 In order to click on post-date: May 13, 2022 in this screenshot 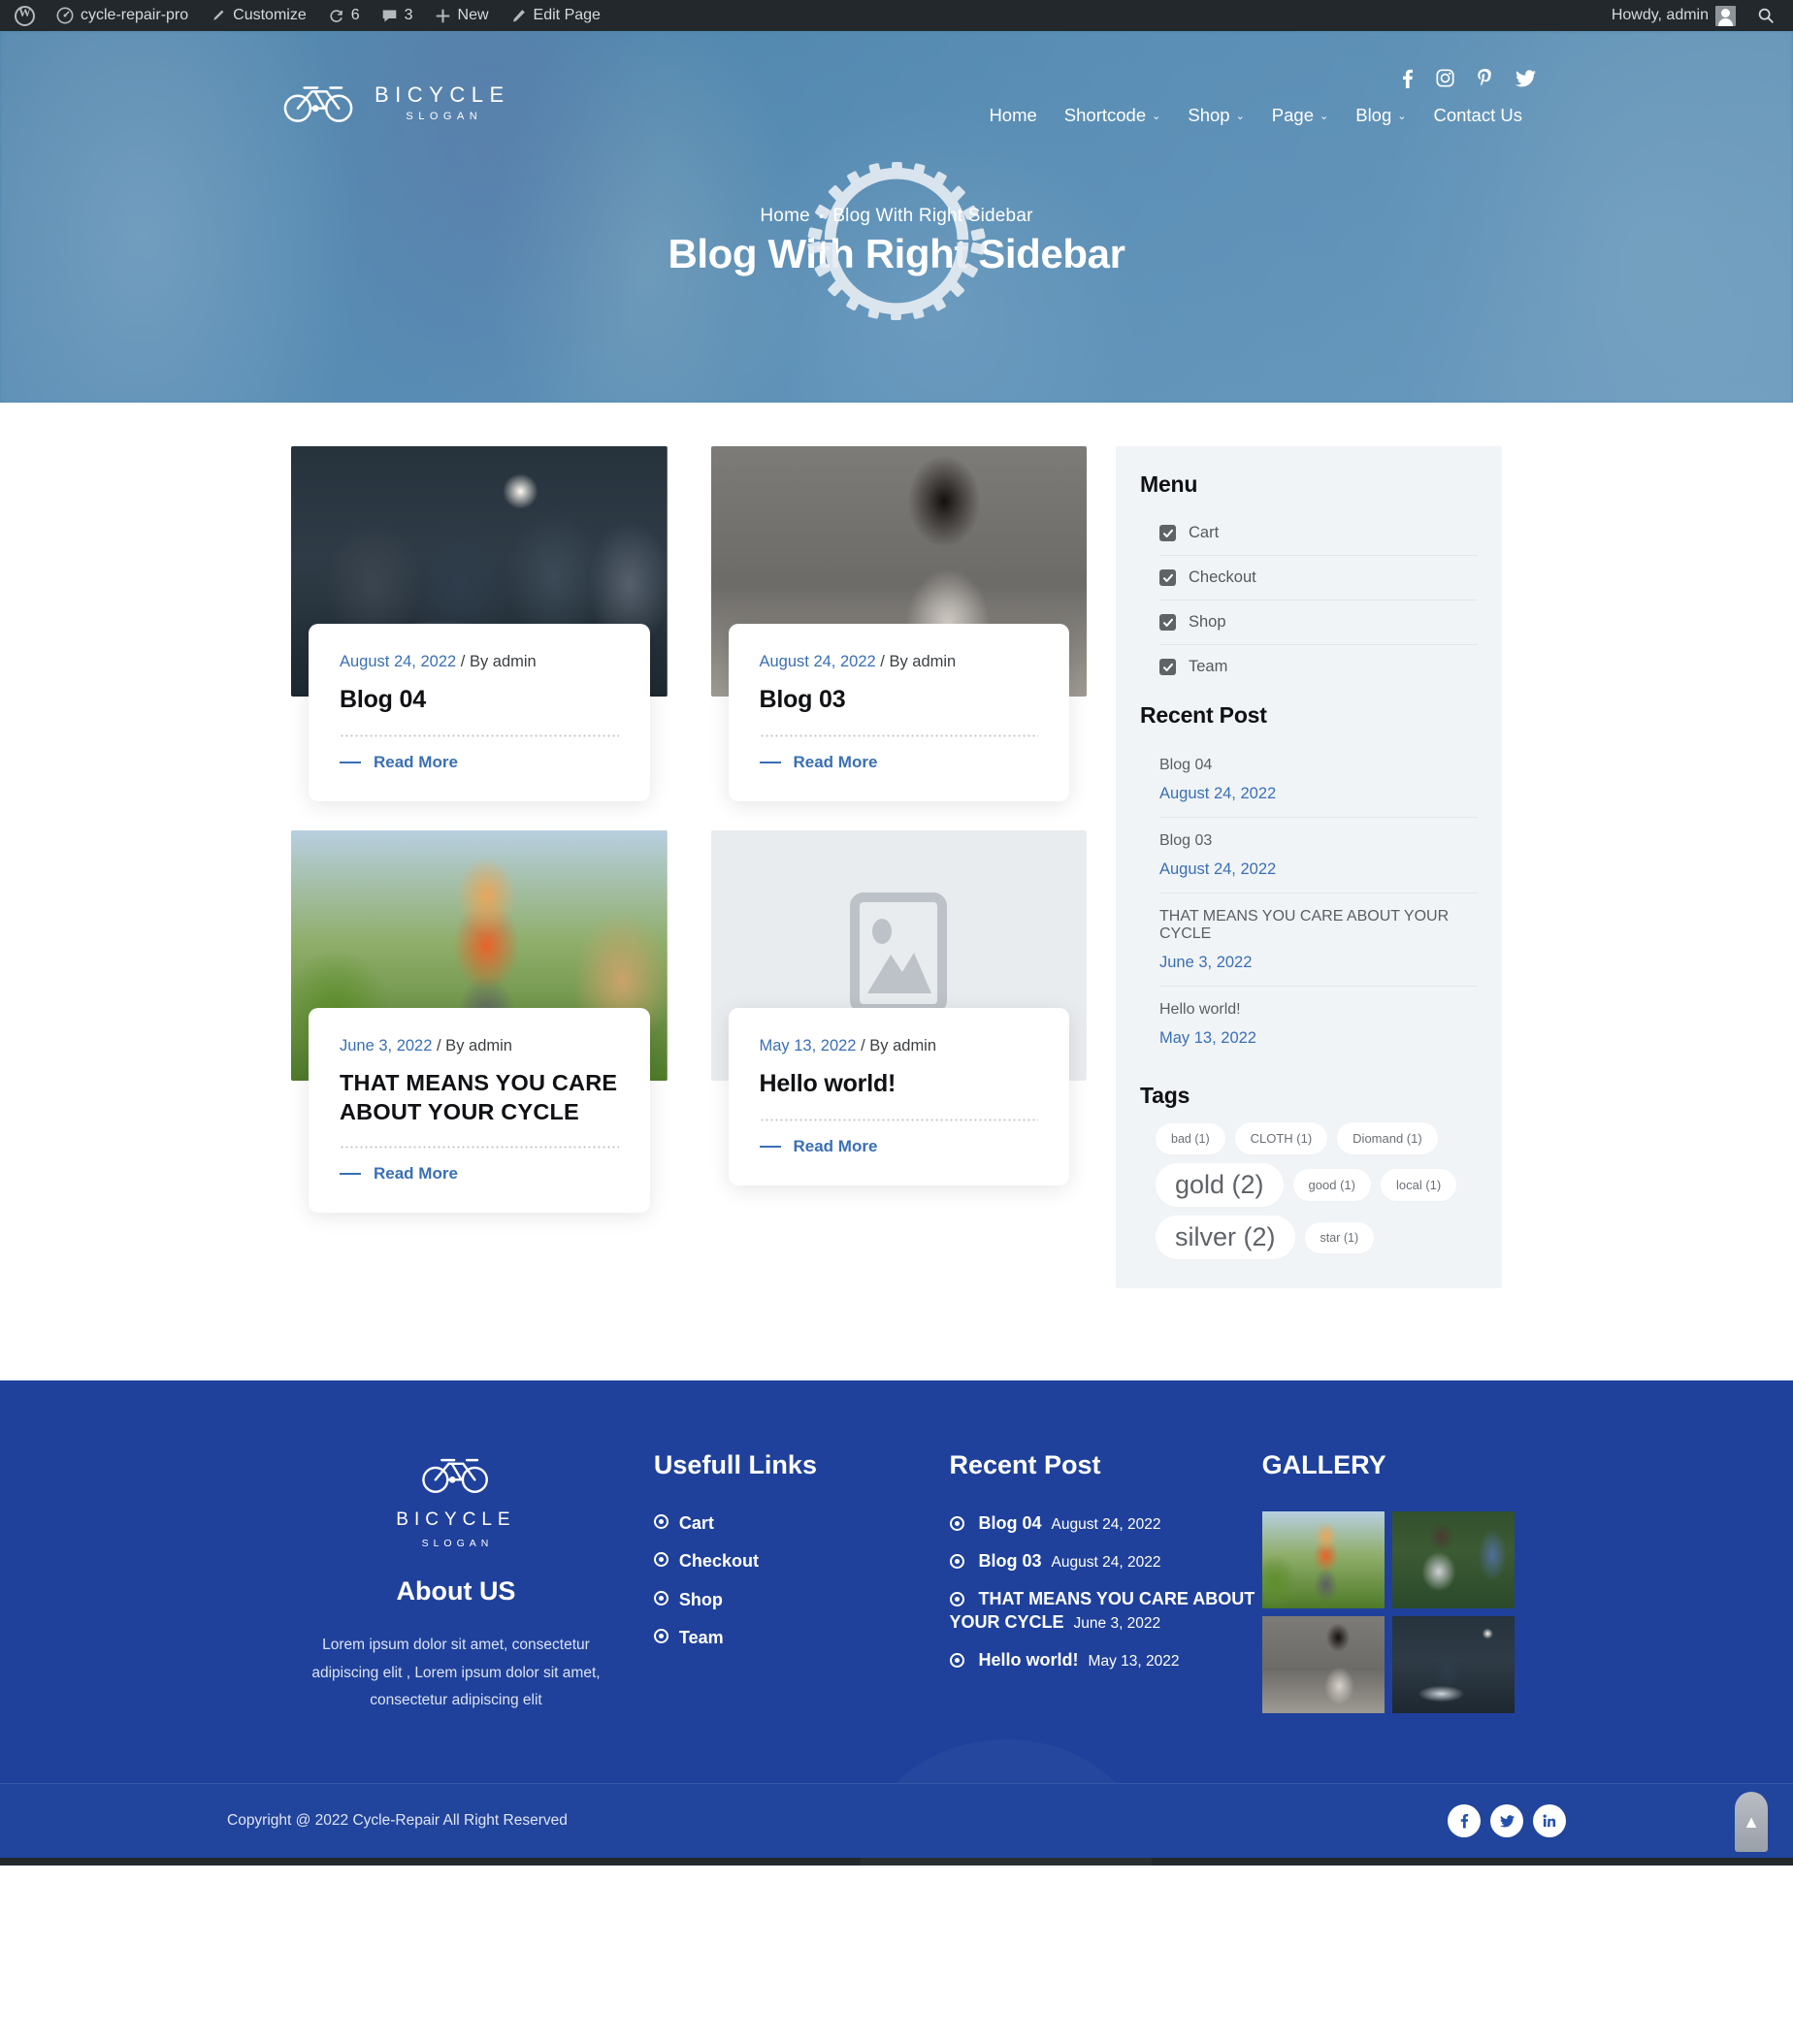, I will do `click(808, 1045)`.